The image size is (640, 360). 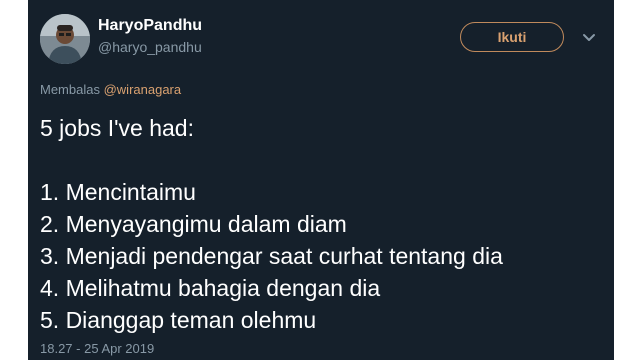 I want to click on tweet-intro: 5 jobs I've had:, so click(x=117, y=128).